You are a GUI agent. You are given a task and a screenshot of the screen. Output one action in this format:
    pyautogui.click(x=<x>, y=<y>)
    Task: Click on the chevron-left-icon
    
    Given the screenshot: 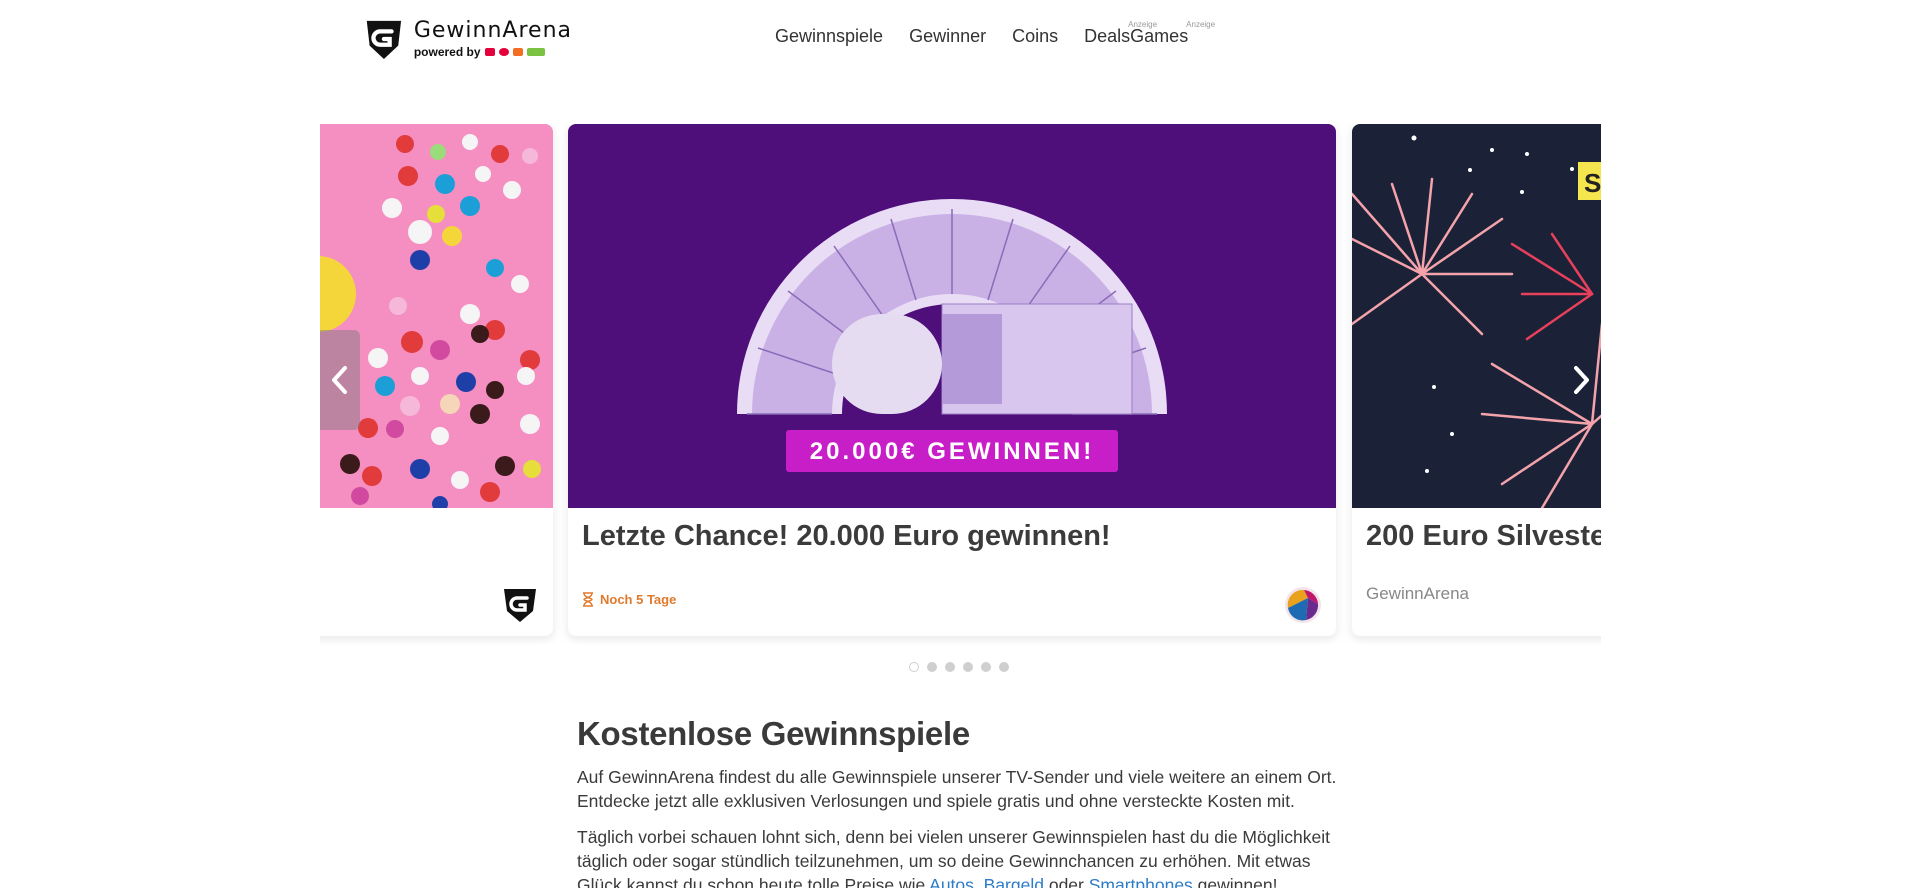 What is the action you would take?
    pyautogui.click(x=339, y=380)
    